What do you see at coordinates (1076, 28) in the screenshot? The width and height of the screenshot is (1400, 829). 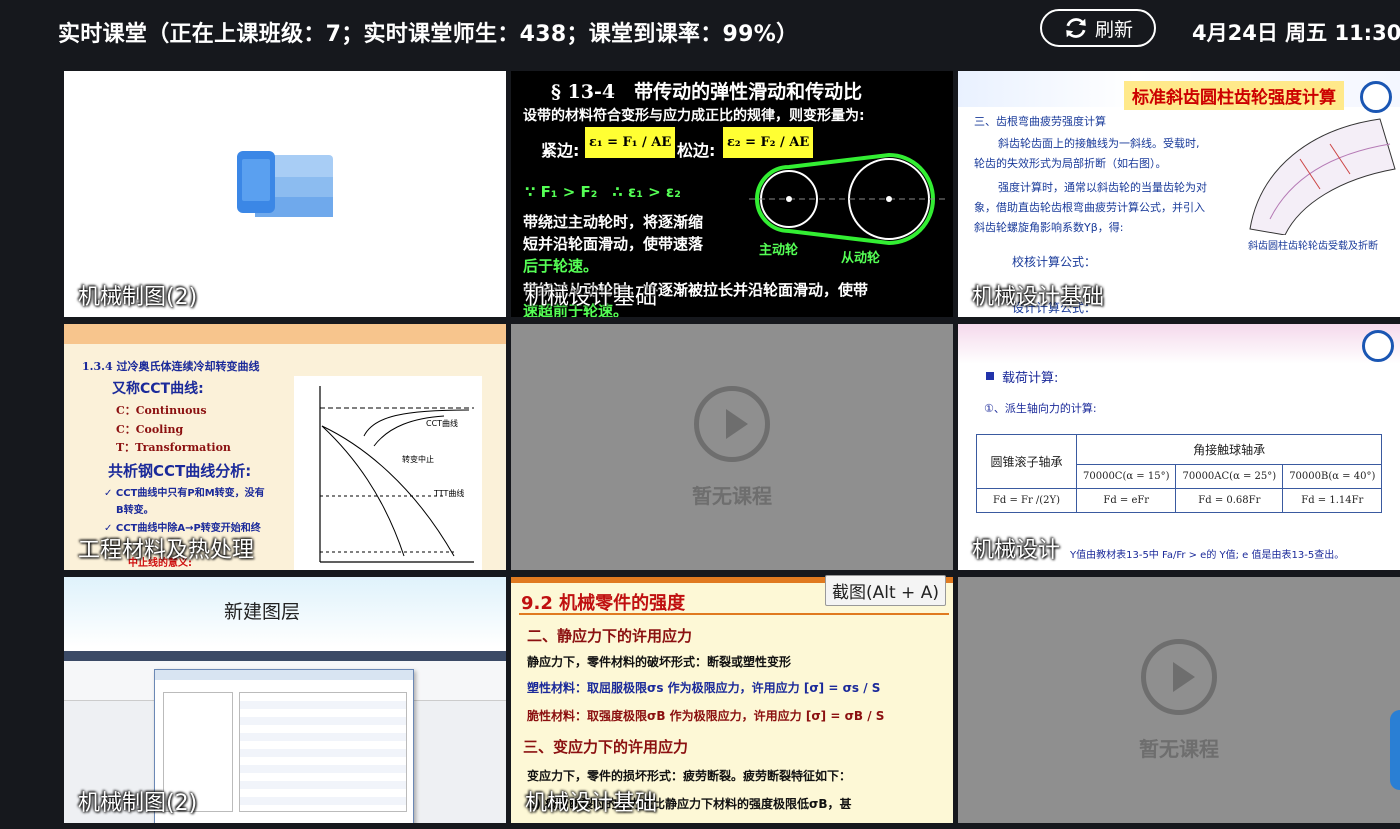 I see `refresh-icon` at bounding box center [1076, 28].